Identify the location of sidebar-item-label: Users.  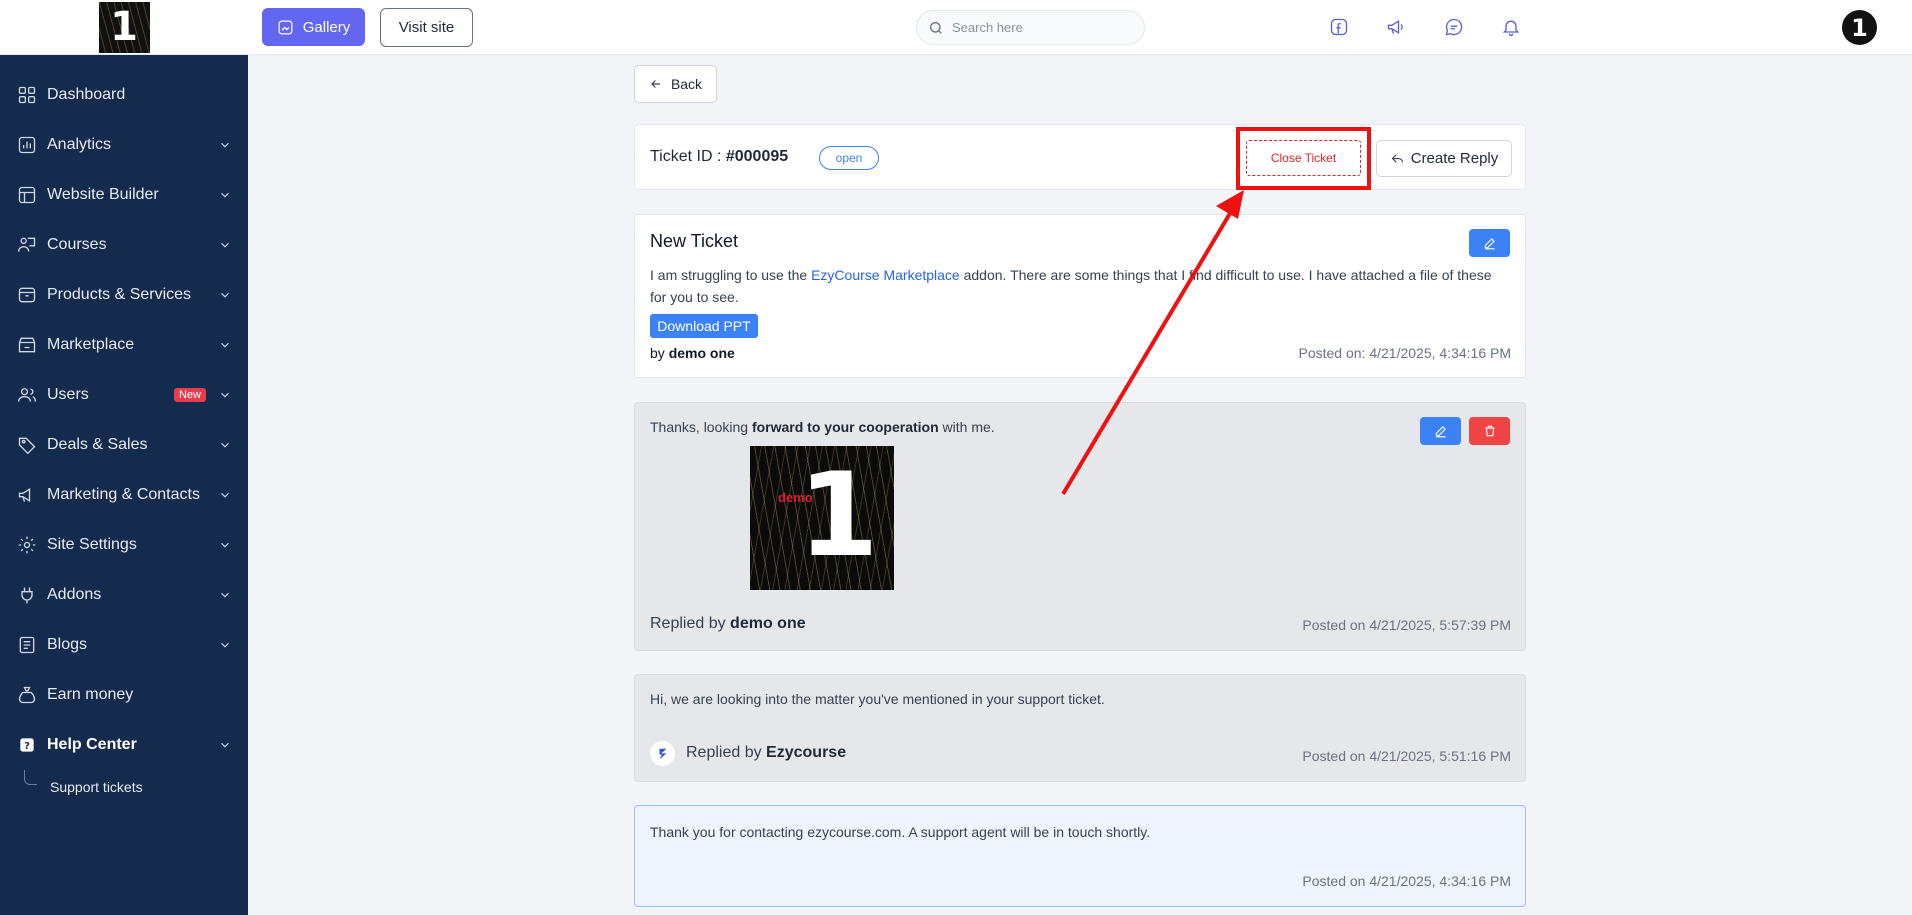
(68, 394).